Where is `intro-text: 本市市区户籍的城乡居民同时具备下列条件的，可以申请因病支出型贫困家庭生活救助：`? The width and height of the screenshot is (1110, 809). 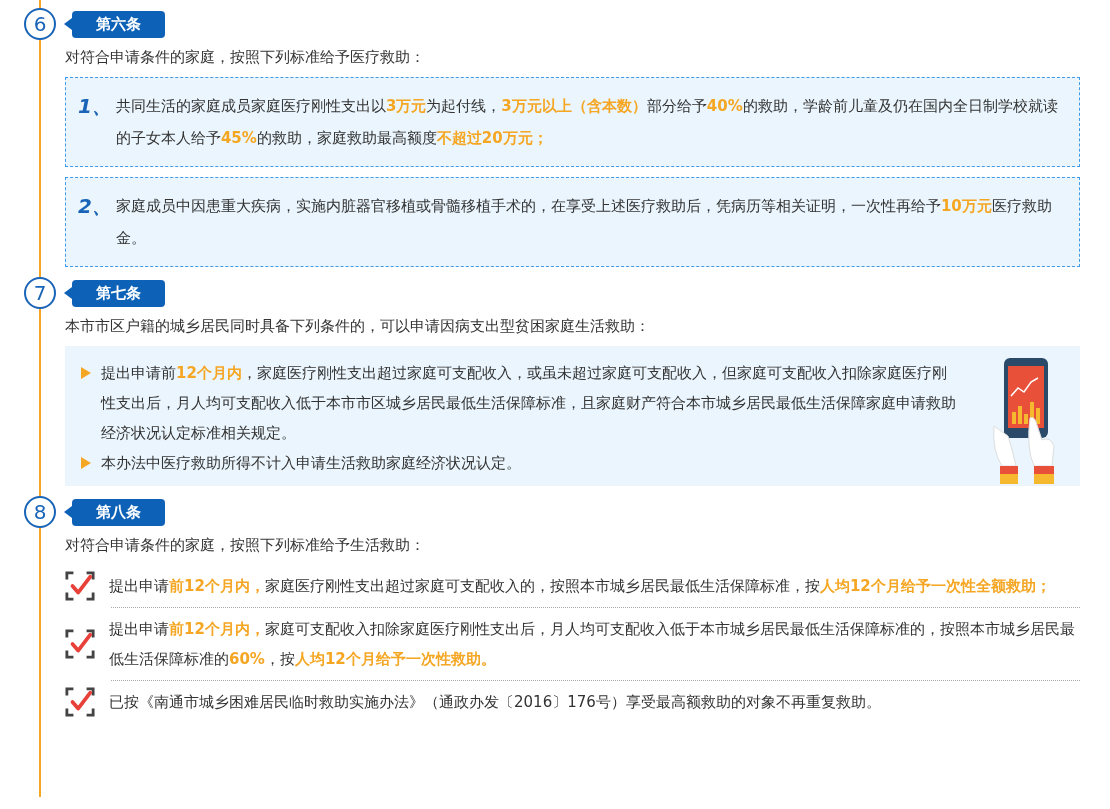
intro-text: 本市市区户籍的城乡居民同时具备下列条件的，可以申请因病支出型贫困家庭生活救助： is located at coordinates (358, 326).